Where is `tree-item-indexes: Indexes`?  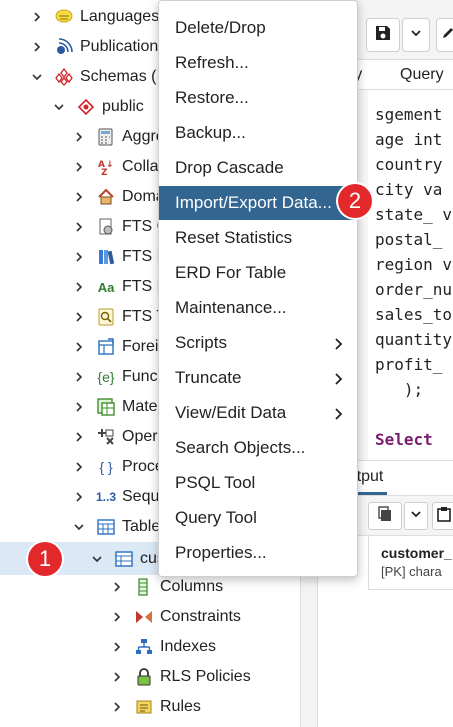
tree-item-indexes: Indexes is located at coordinates (150, 647).